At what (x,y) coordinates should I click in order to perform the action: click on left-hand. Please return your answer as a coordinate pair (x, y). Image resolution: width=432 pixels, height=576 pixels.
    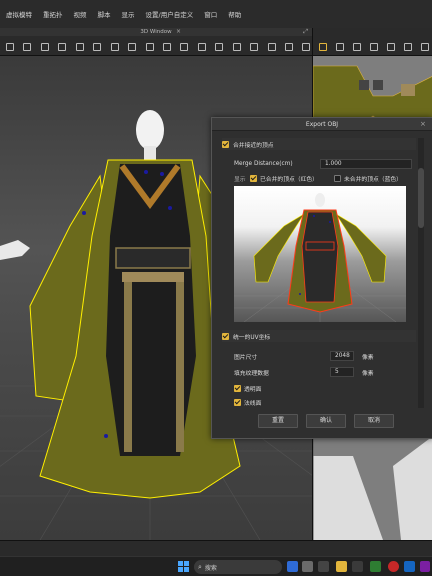
    Looking at the image, I should click on (15, 250).